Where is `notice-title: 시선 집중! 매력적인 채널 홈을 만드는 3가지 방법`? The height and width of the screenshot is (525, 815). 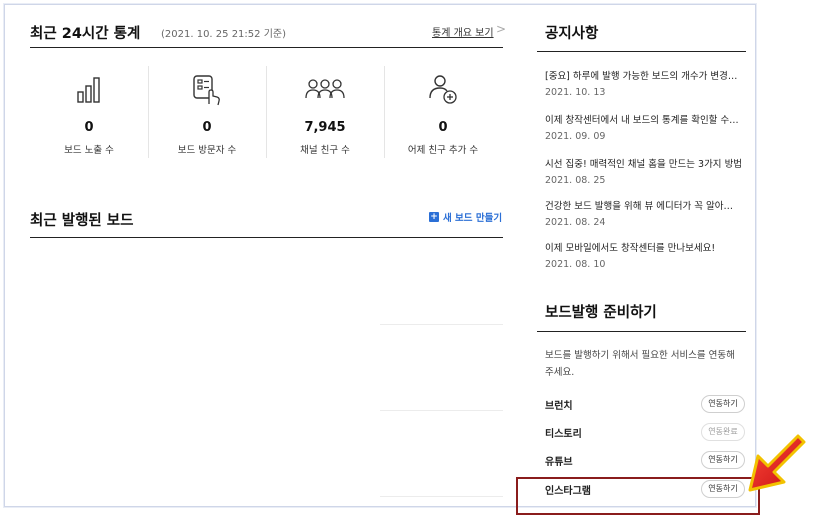 notice-title: 시선 집중! 매력적인 채널 홈을 만드는 3가지 방법 is located at coordinates (646, 163).